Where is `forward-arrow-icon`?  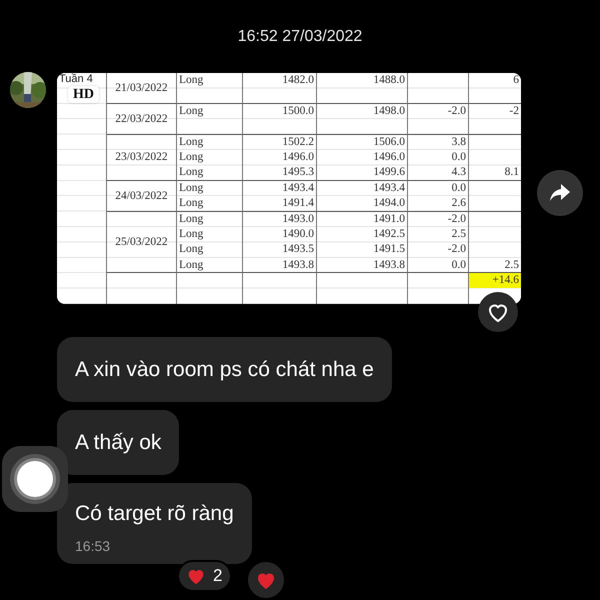 forward-arrow-icon is located at coordinates (560, 193).